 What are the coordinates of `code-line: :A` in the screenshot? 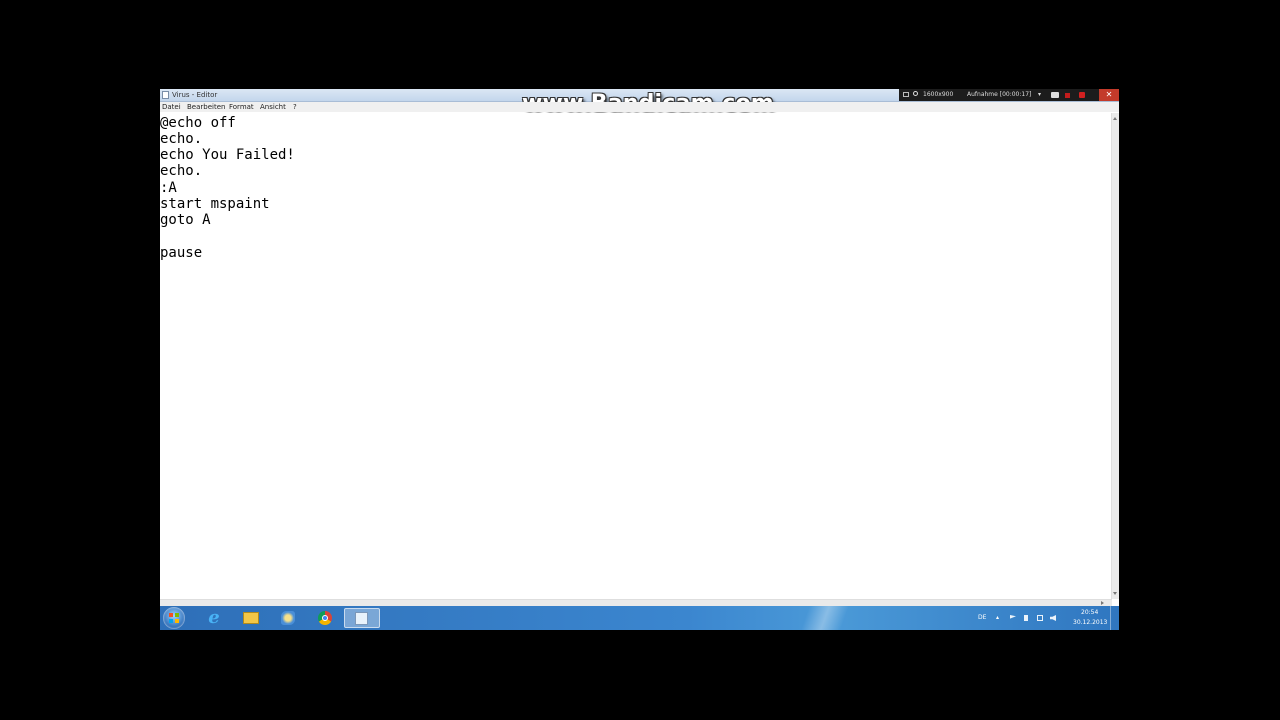 It's located at (168, 188).